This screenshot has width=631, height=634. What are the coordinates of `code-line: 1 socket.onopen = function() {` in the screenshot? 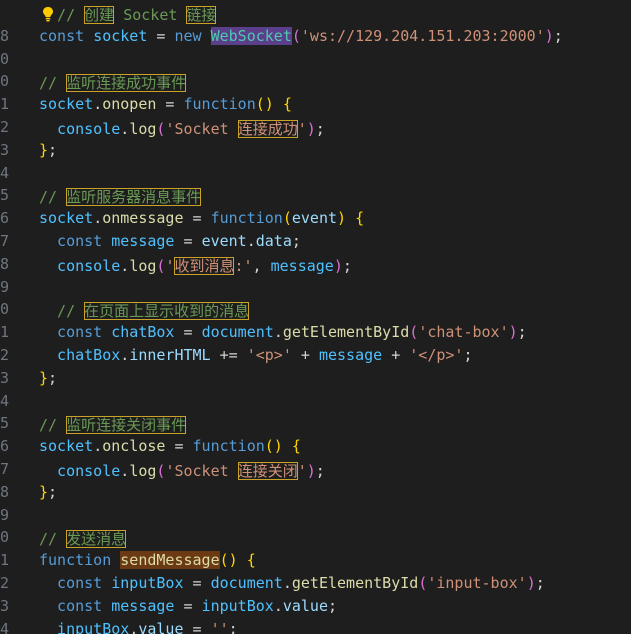 It's located at (315, 105).